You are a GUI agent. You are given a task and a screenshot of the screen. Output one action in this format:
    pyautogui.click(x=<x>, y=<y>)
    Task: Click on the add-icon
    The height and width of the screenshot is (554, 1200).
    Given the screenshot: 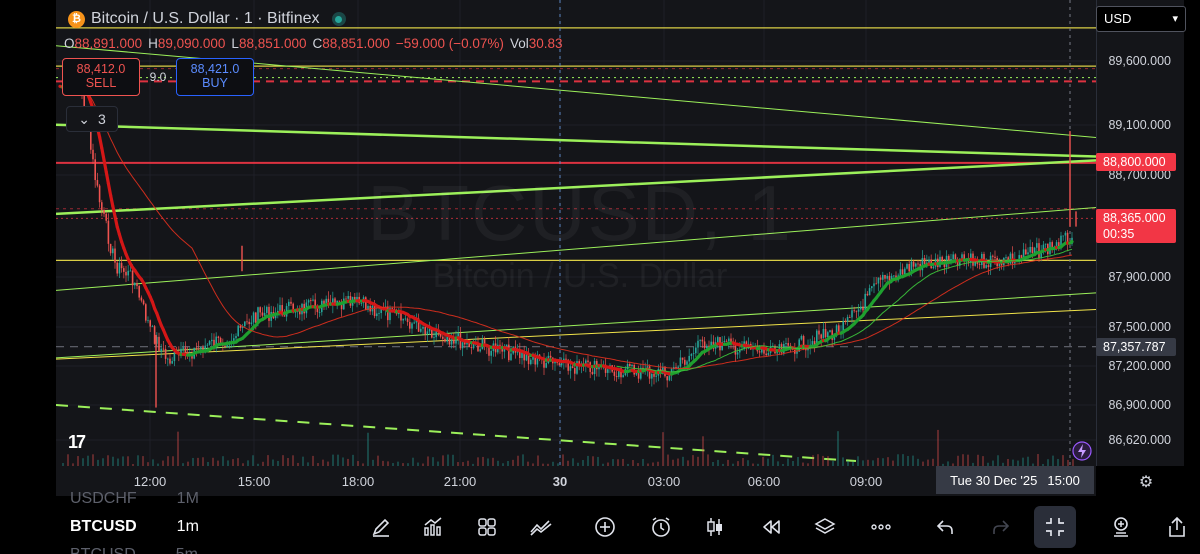 What is the action you would take?
    pyautogui.click(x=605, y=527)
    